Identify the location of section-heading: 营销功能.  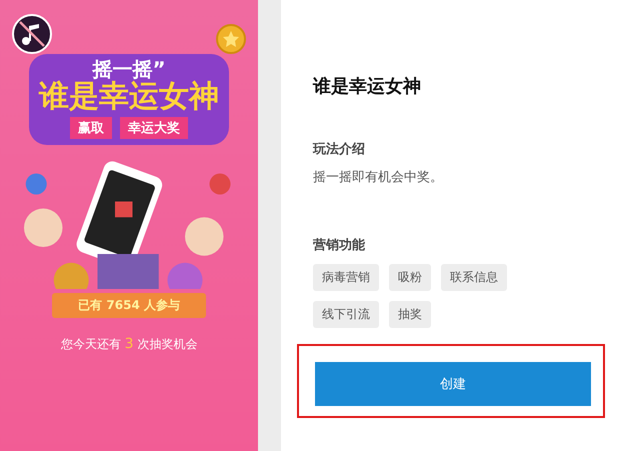
(339, 245).